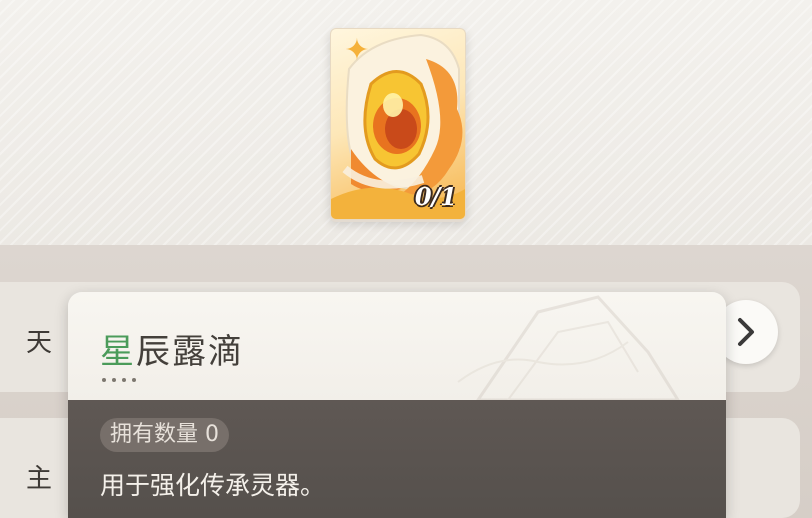 Image resolution: width=812 pixels, height=518 pixels. Describe the element at coordinates (118, 352) in the screenshot. I see `item-name-accent: 星` at that location.